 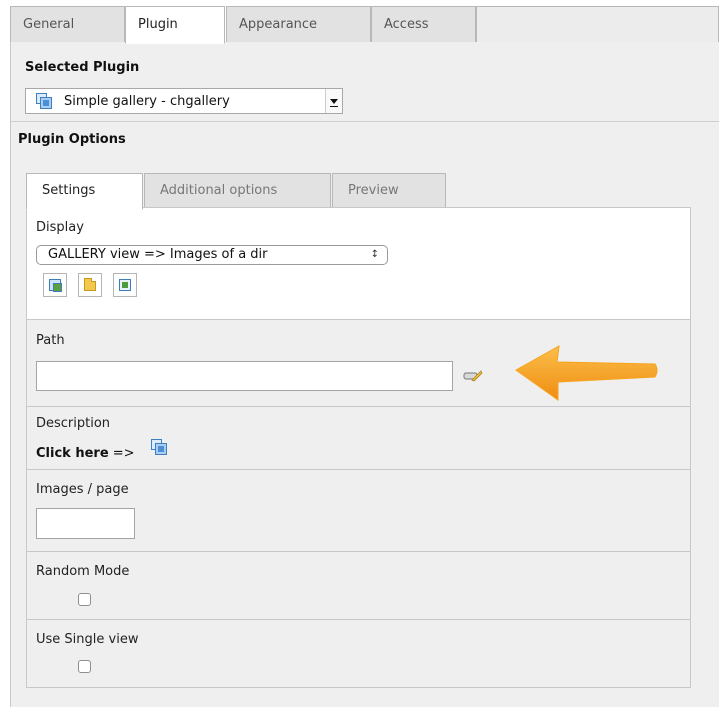 I want to click on description-section: Description Click here =>, so click(x=358, y=438).